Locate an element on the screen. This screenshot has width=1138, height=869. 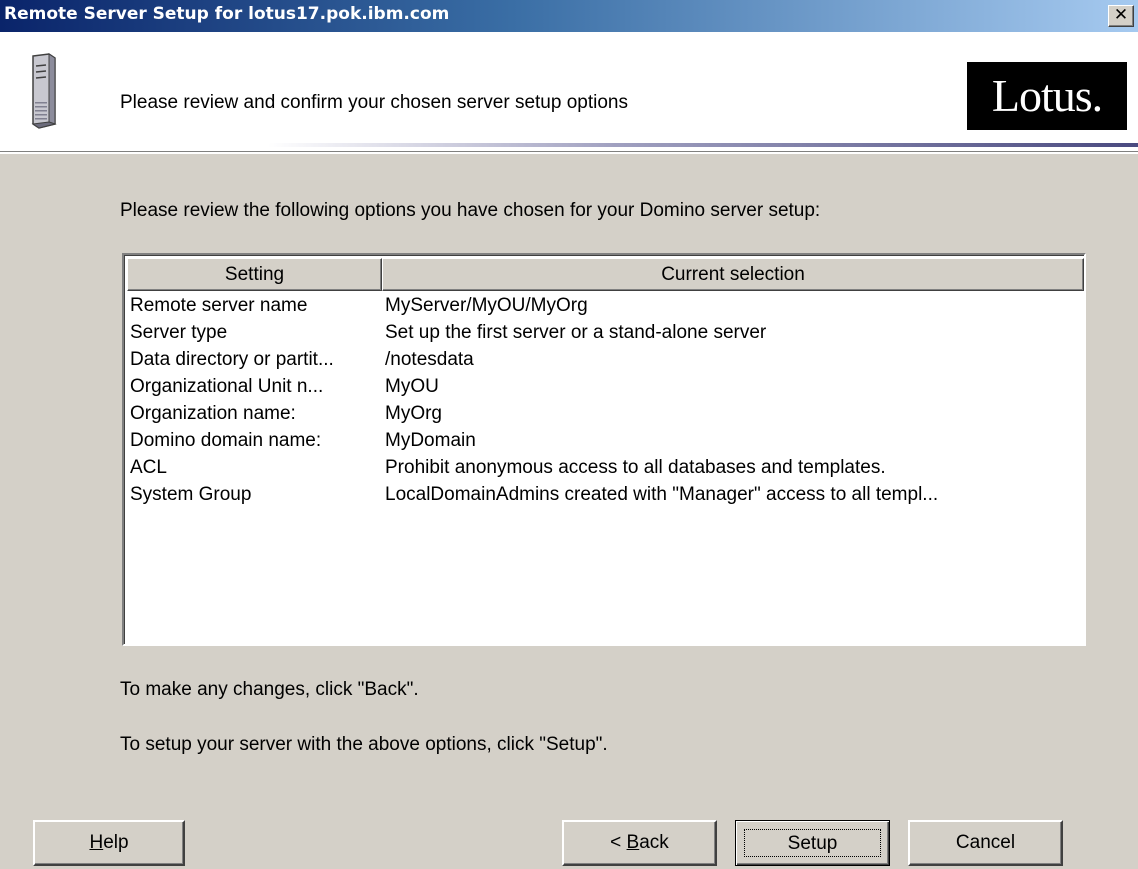
value-cell: MyDomain is located at coordinates (430, 440).